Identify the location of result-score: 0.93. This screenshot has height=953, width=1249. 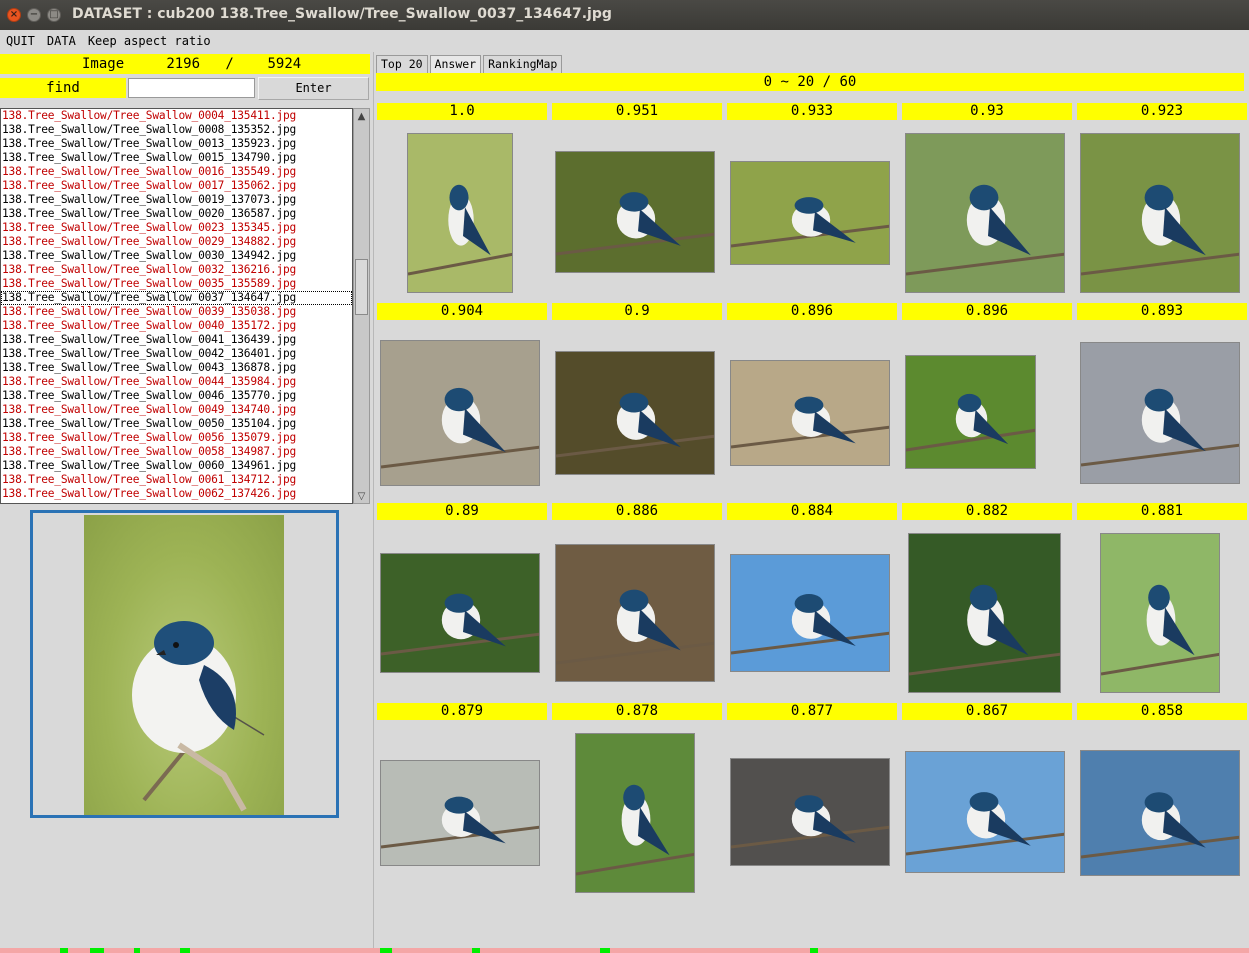
(987, 111).